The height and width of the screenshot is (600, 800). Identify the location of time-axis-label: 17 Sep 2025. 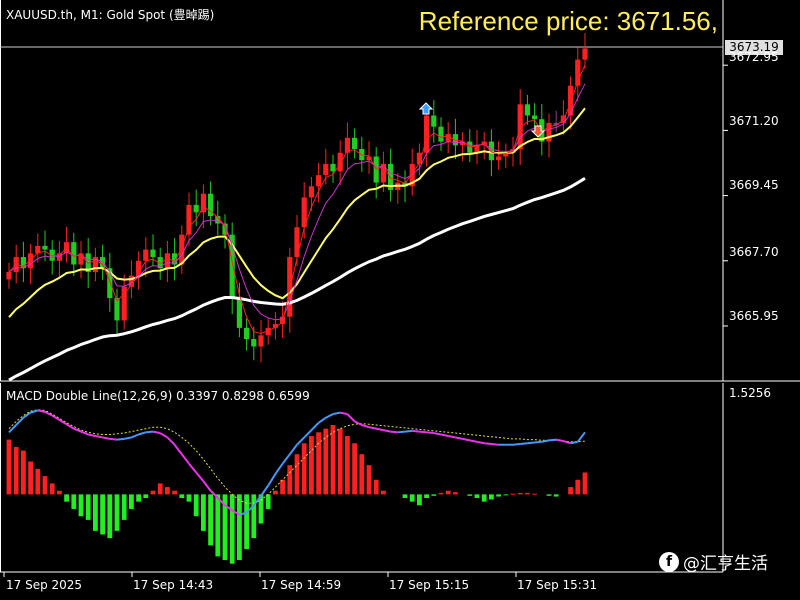
(44, 585).